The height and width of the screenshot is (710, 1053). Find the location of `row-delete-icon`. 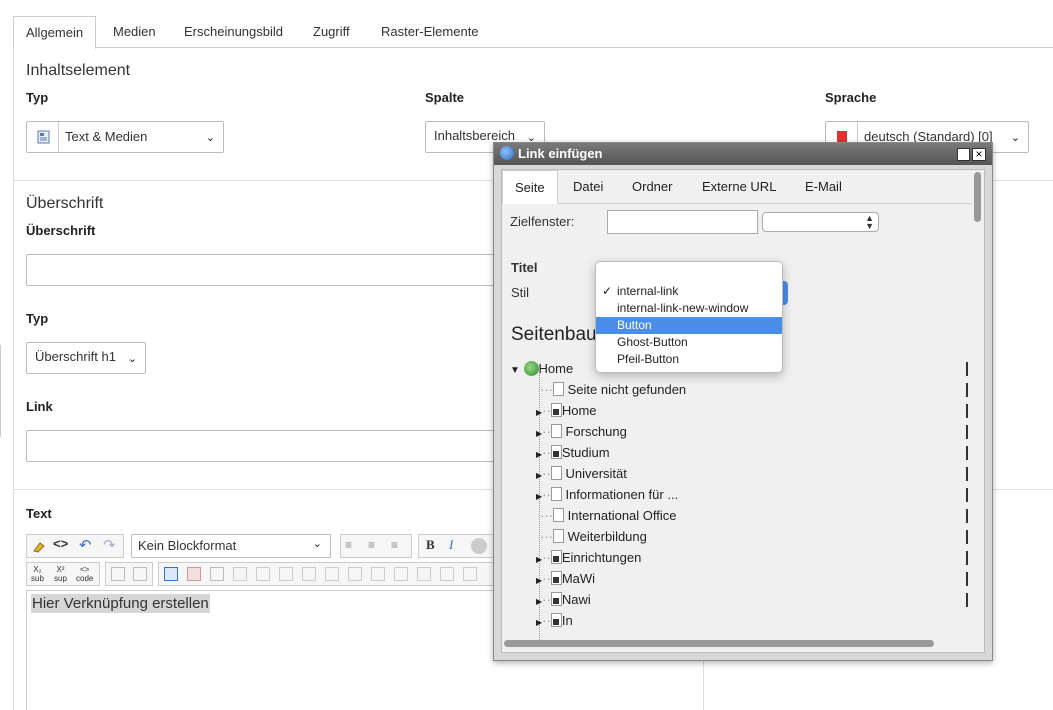

row-delete-icon is located at coordinates (286, 574).